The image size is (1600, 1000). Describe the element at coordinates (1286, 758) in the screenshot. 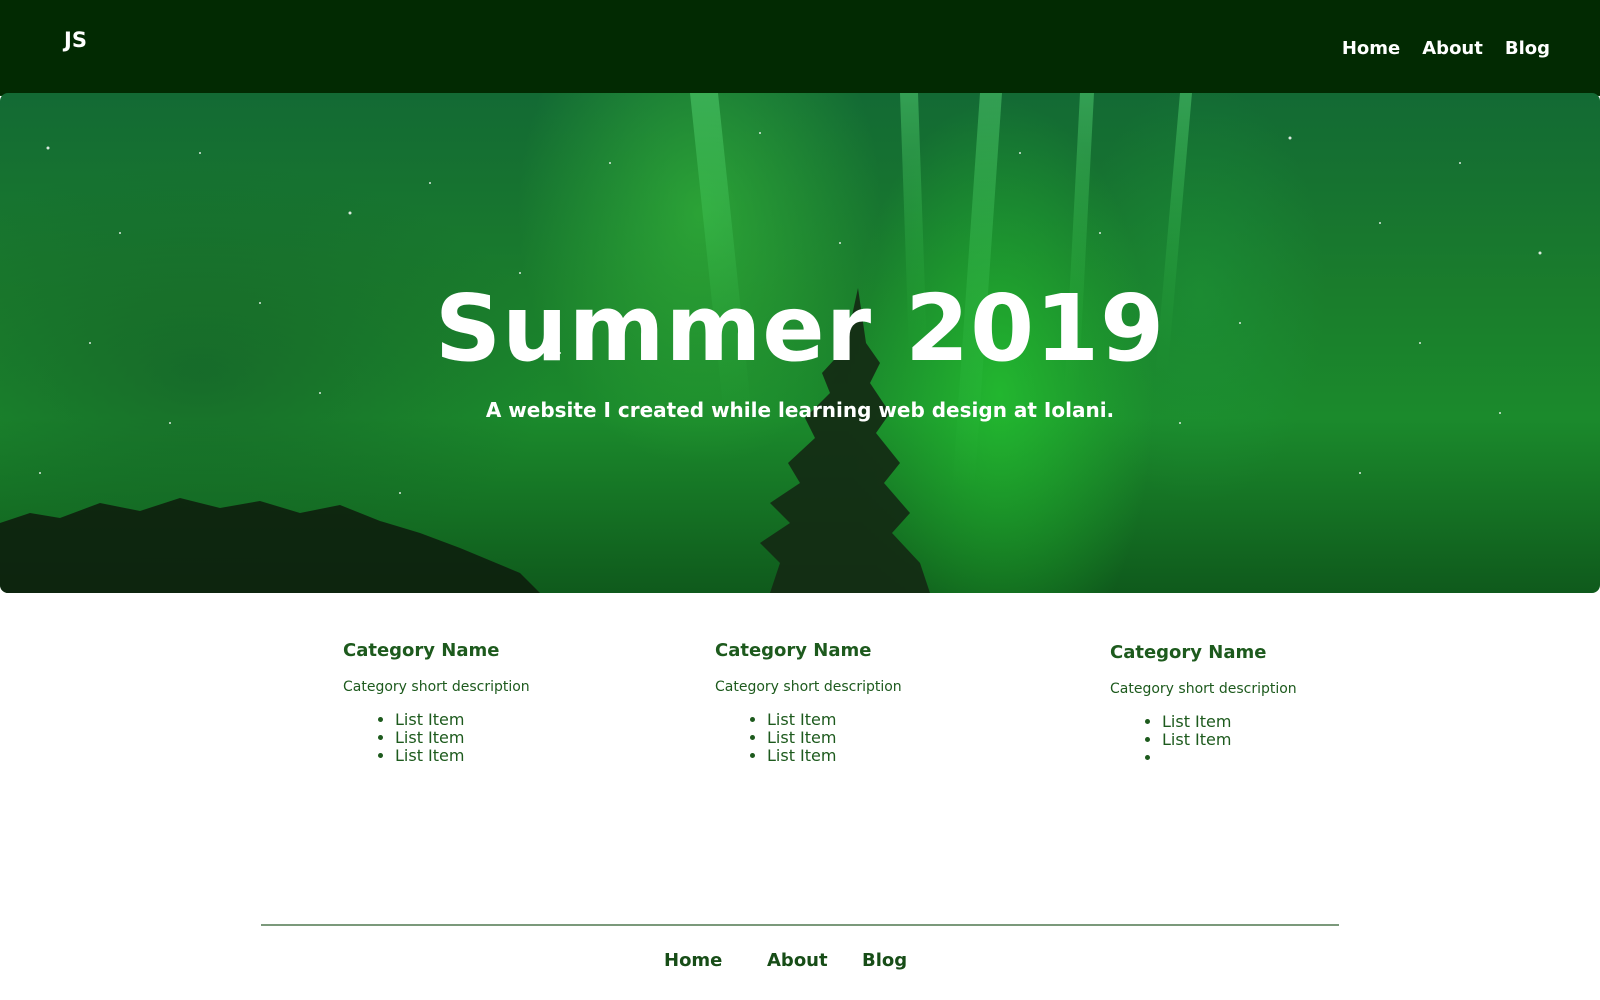

I see `list-item` at that location.